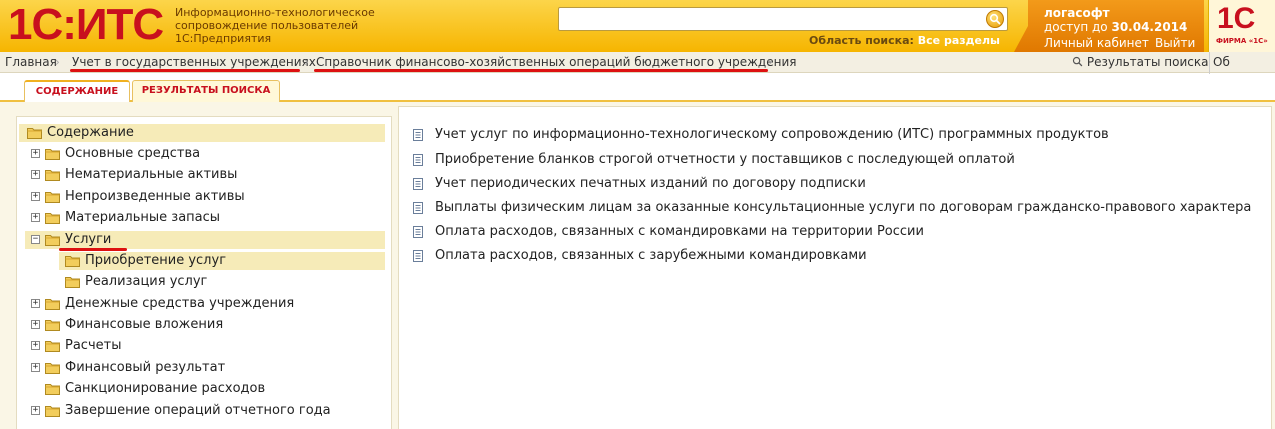  I want to click on tree-item: − Услуги, so click(205, 240).